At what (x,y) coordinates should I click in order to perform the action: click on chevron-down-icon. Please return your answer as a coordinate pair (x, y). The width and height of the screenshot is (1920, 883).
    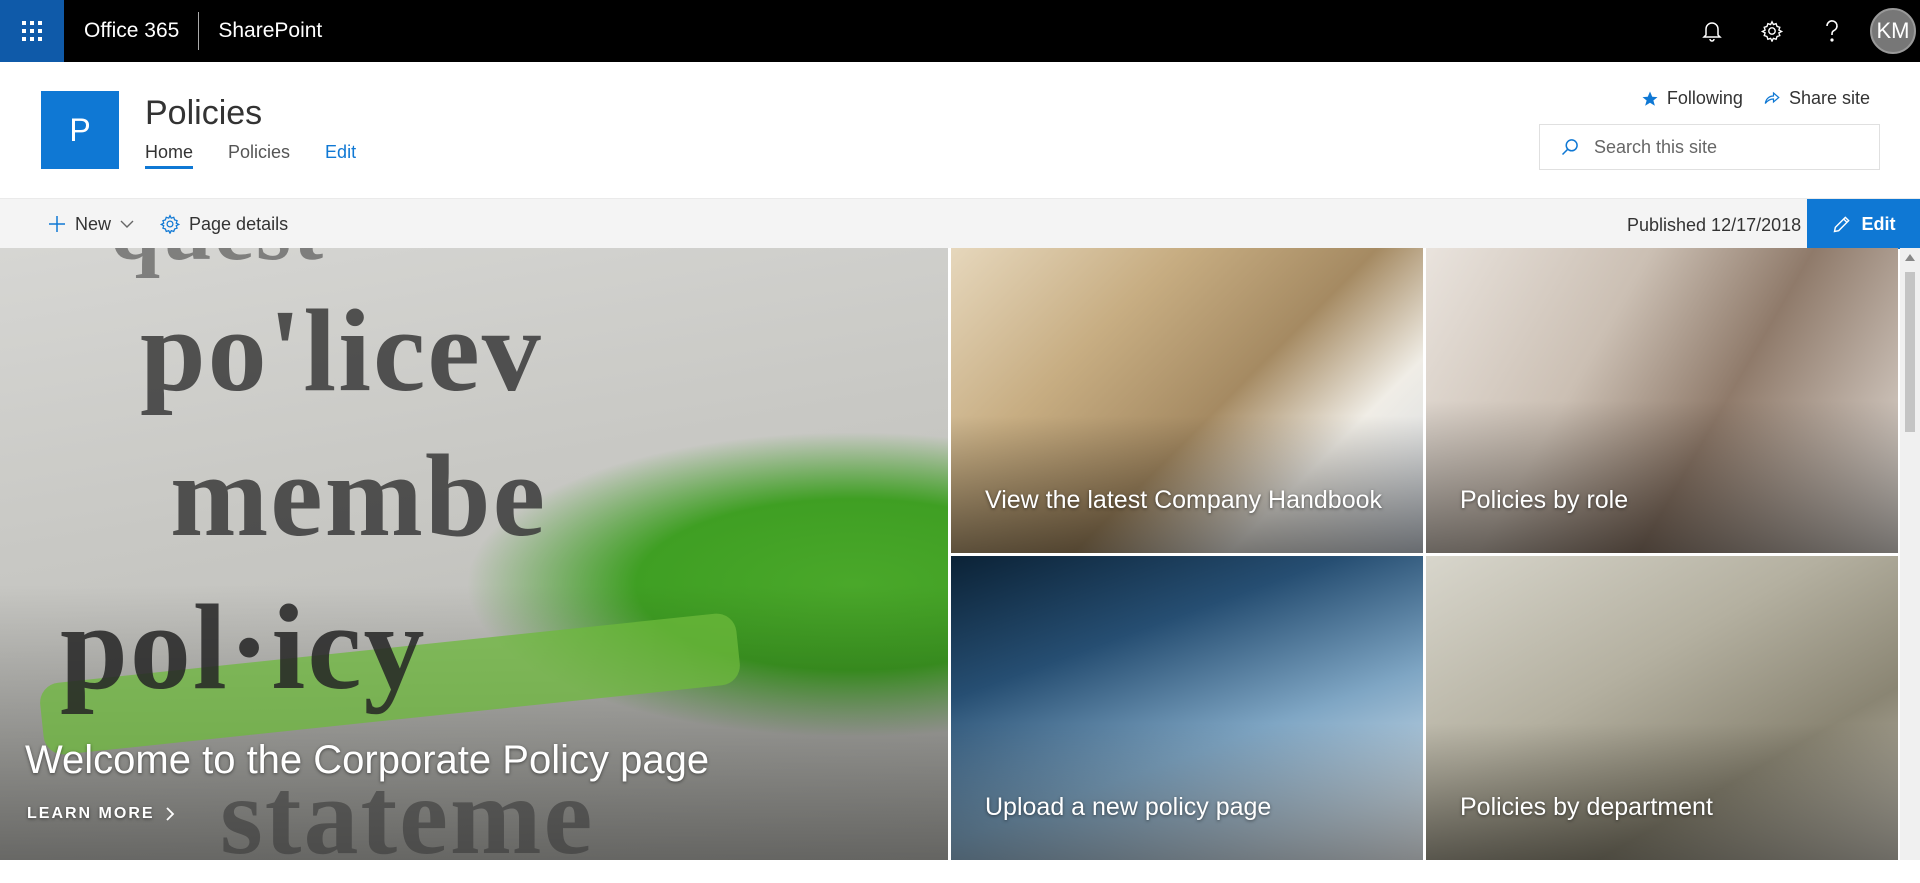
    Looking at the image, I should click on (127, 224).